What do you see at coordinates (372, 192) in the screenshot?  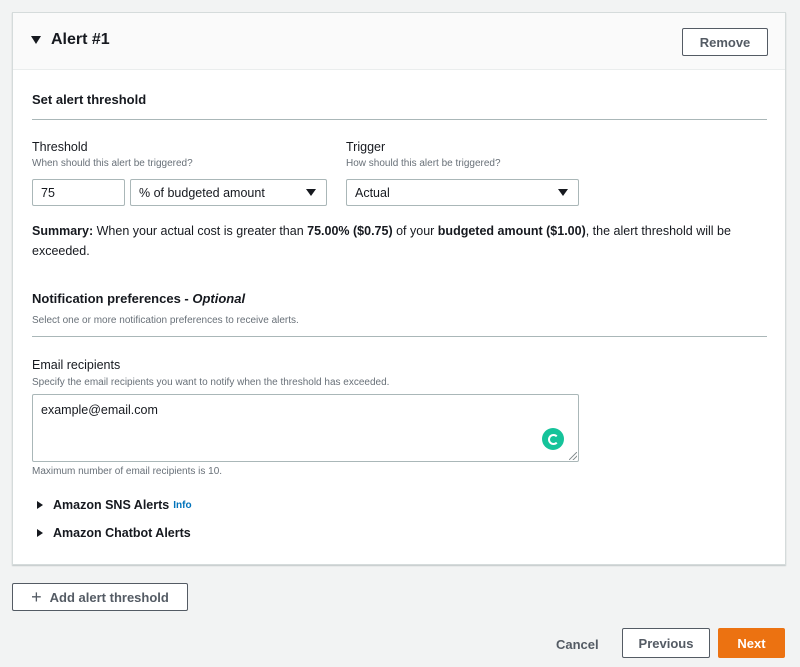 I see `trigger-value: Actual` at bounding box center [372, 192].